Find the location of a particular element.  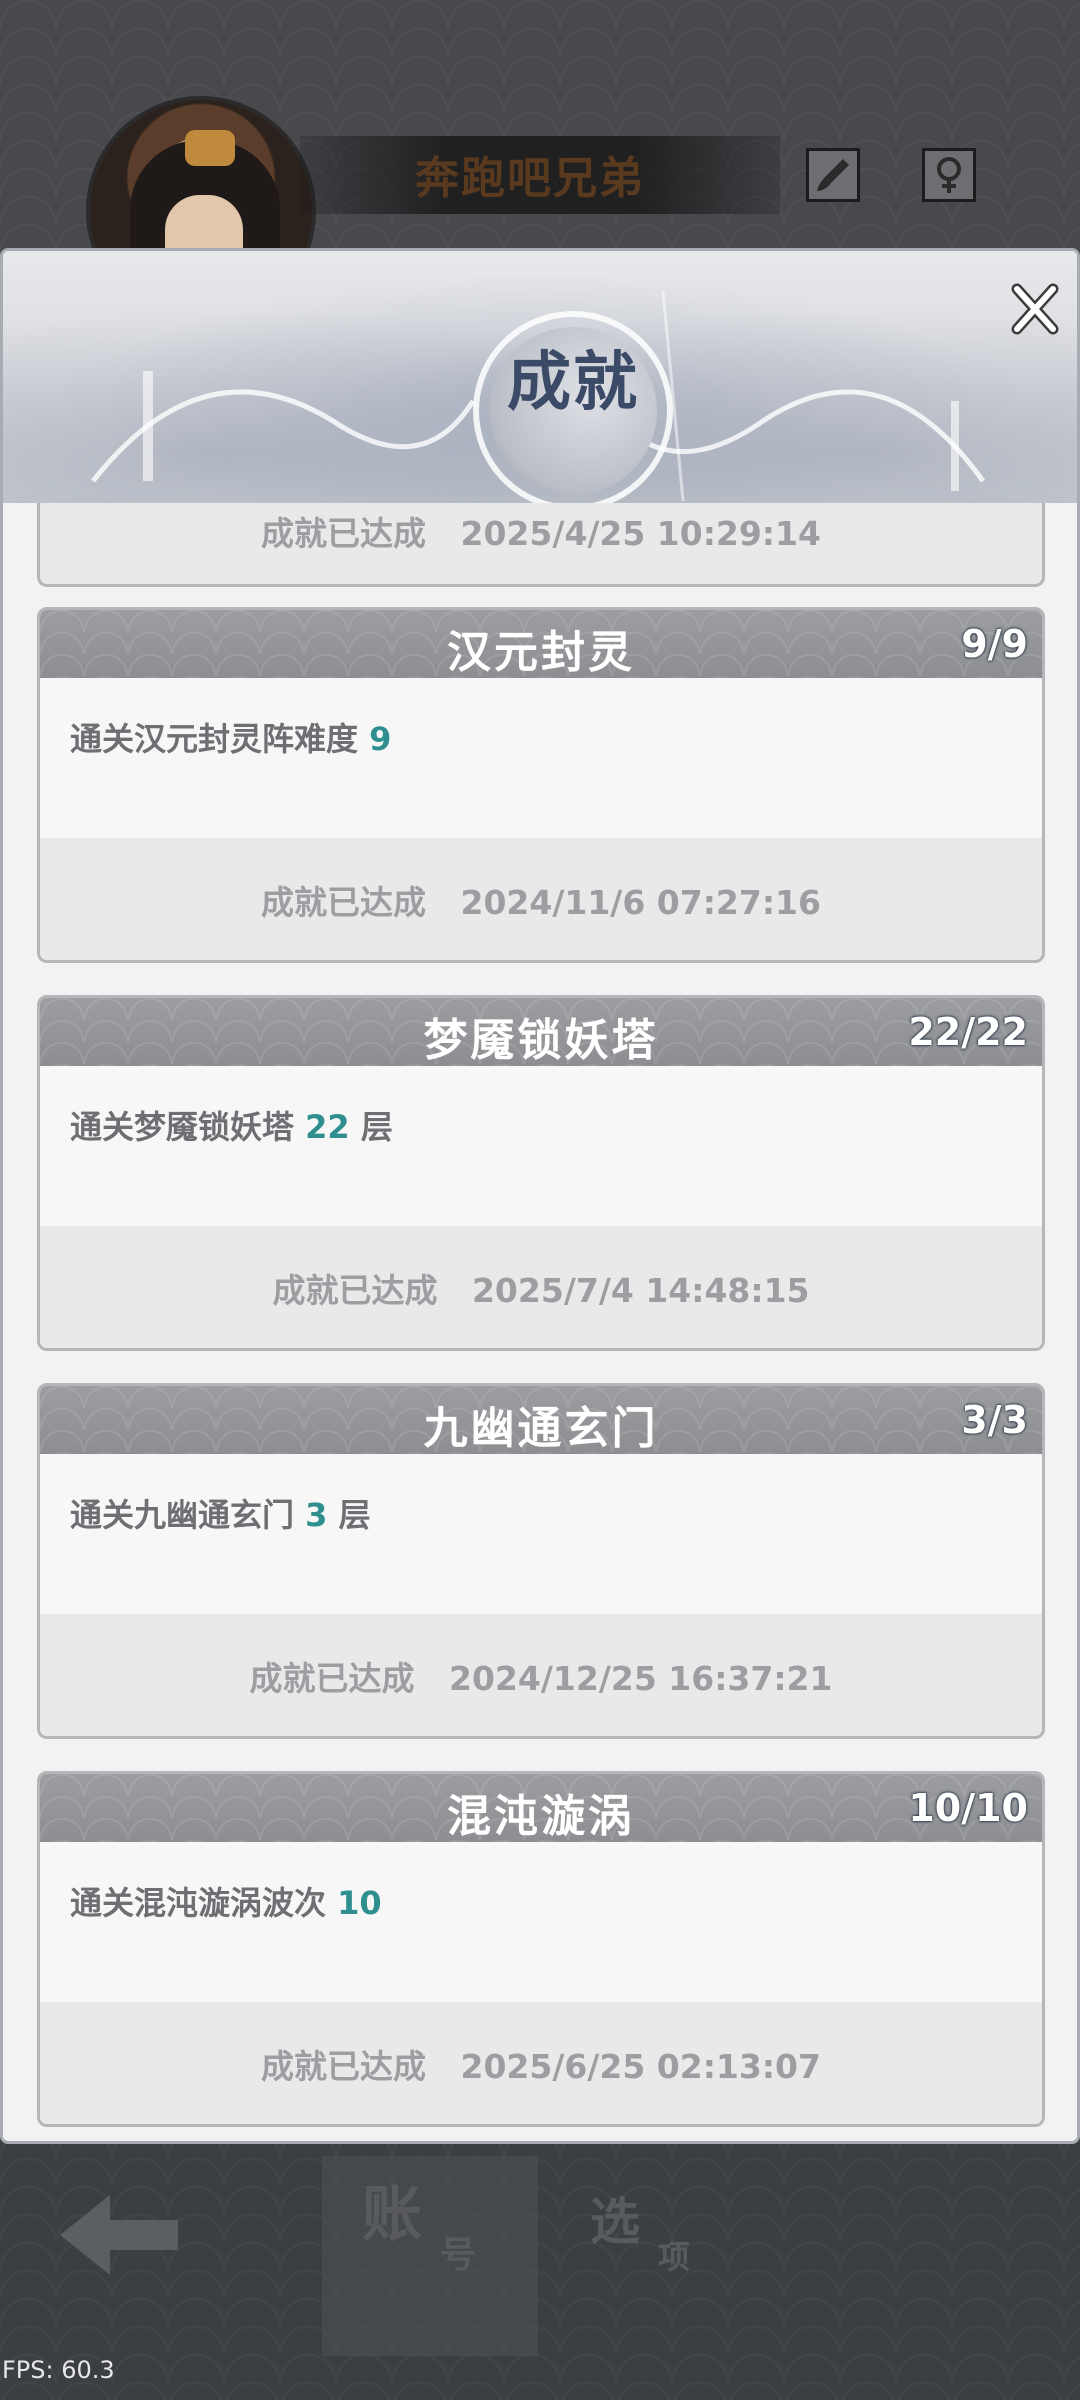

achievement-footer: 成就已达成 2025/6/25 02:13:07 is located at coordinates (541, 2063).